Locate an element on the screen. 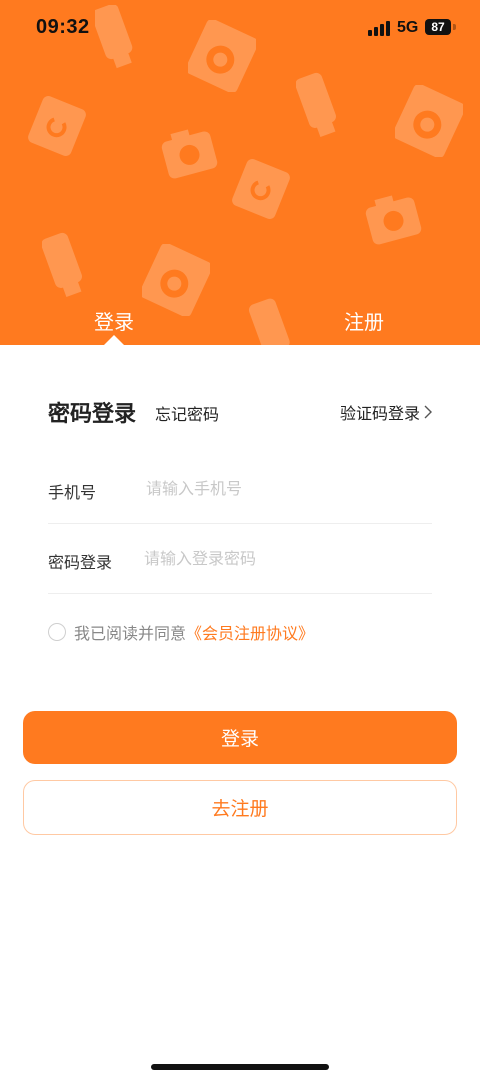 Image resolution: width=480 pixels, height=1080 pixels. chevron-right-icon is located at coordinates (428, 412).